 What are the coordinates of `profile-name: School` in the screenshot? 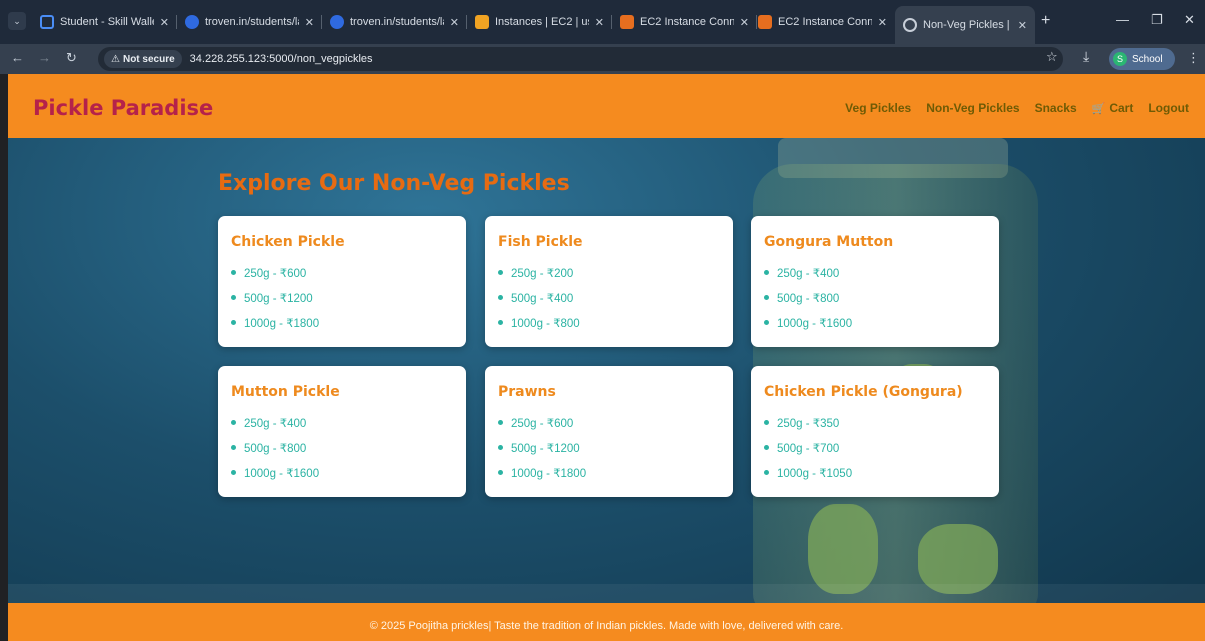 It's located at (1147, 59).